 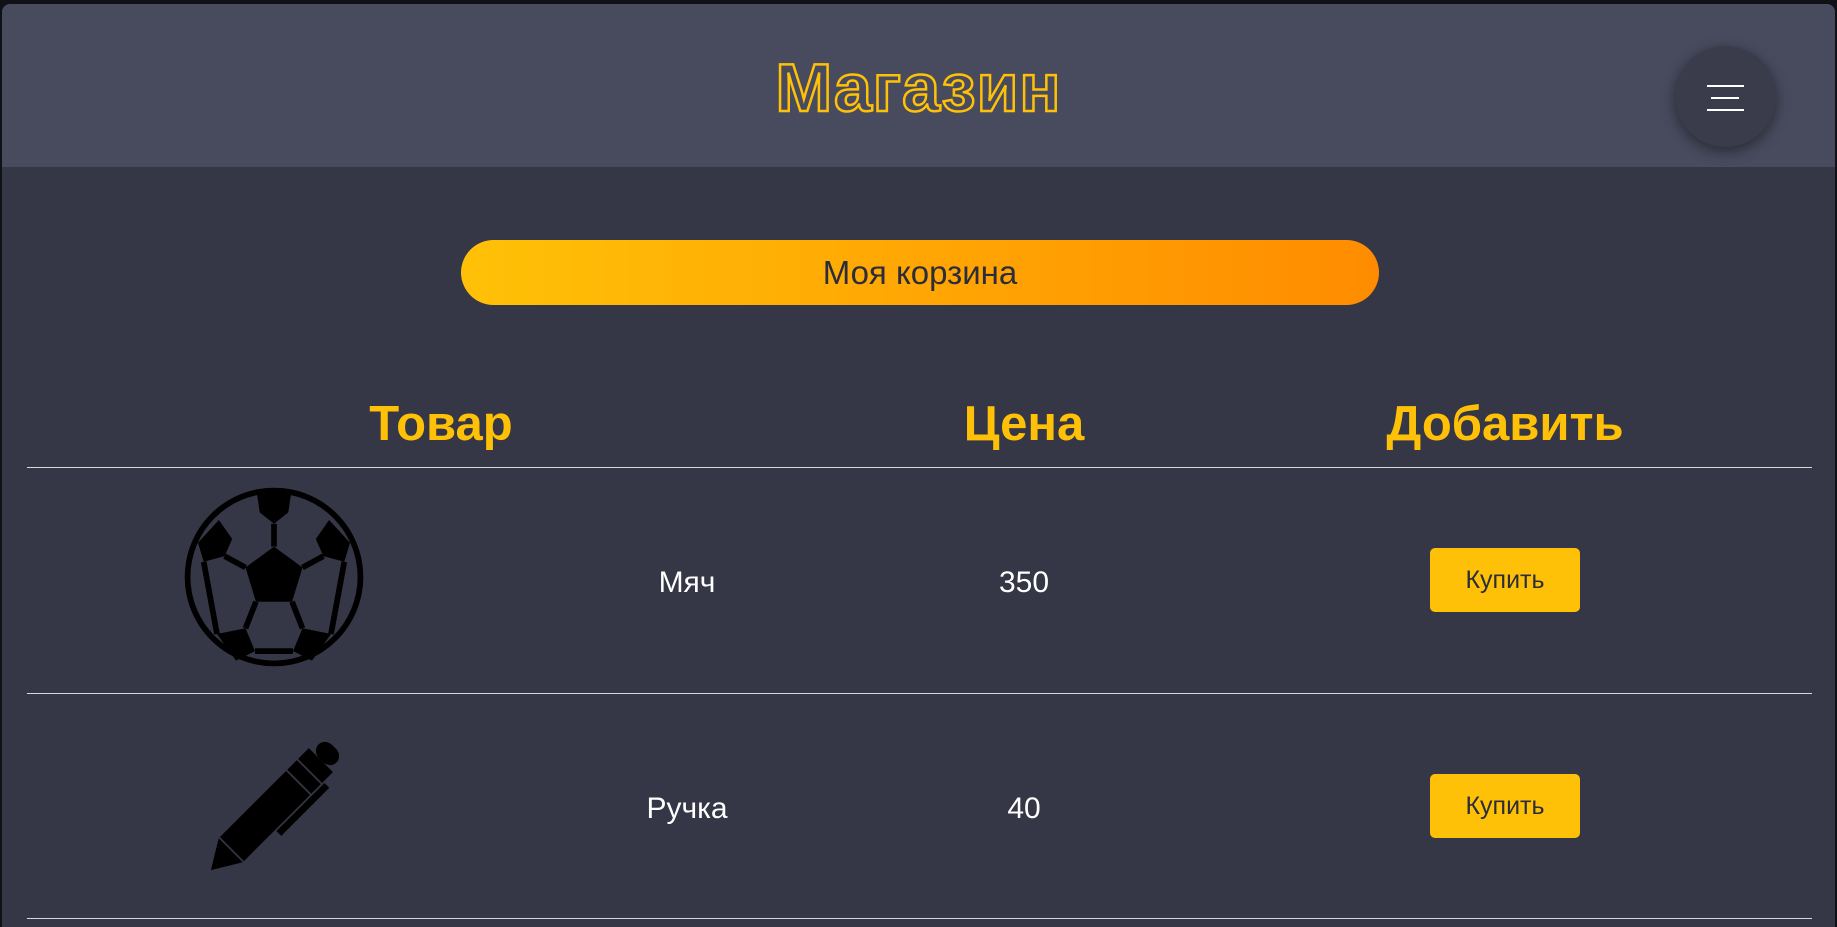 I want to click on column-header-price: Цена, so click(x=1024, y=424).